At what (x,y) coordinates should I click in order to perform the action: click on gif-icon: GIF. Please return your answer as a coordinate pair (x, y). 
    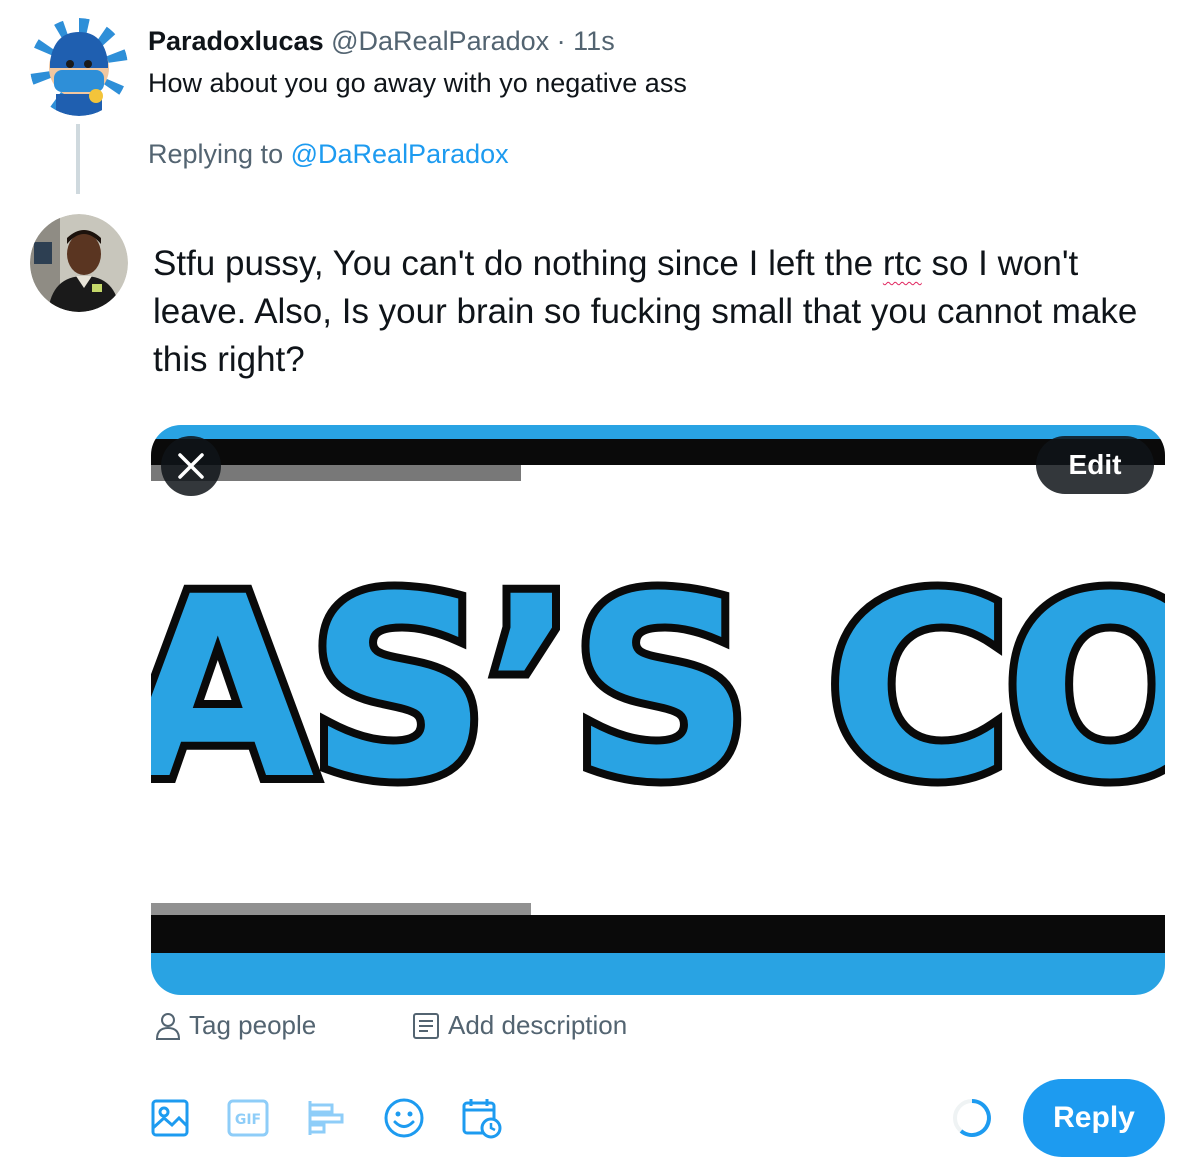
    Looking at the image, I should click on (248, 1118).